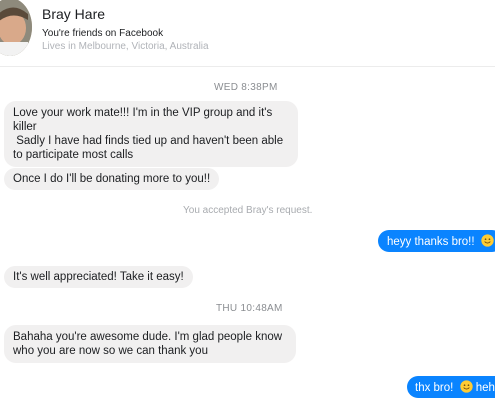 The image size is (495, 400). I want to click on friend-status: You're friends on Facebook, so click(103, 33).